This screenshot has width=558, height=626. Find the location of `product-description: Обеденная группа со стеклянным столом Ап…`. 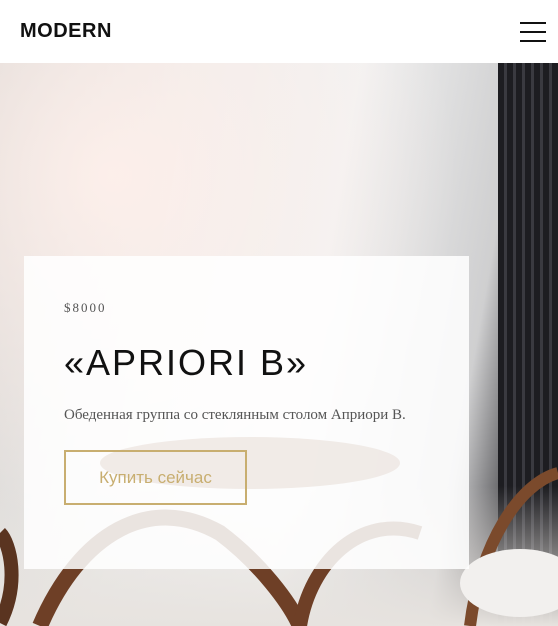

product-description: Обеденная группа со стеклянным столом Ап… is located at coordinates (235, 415).